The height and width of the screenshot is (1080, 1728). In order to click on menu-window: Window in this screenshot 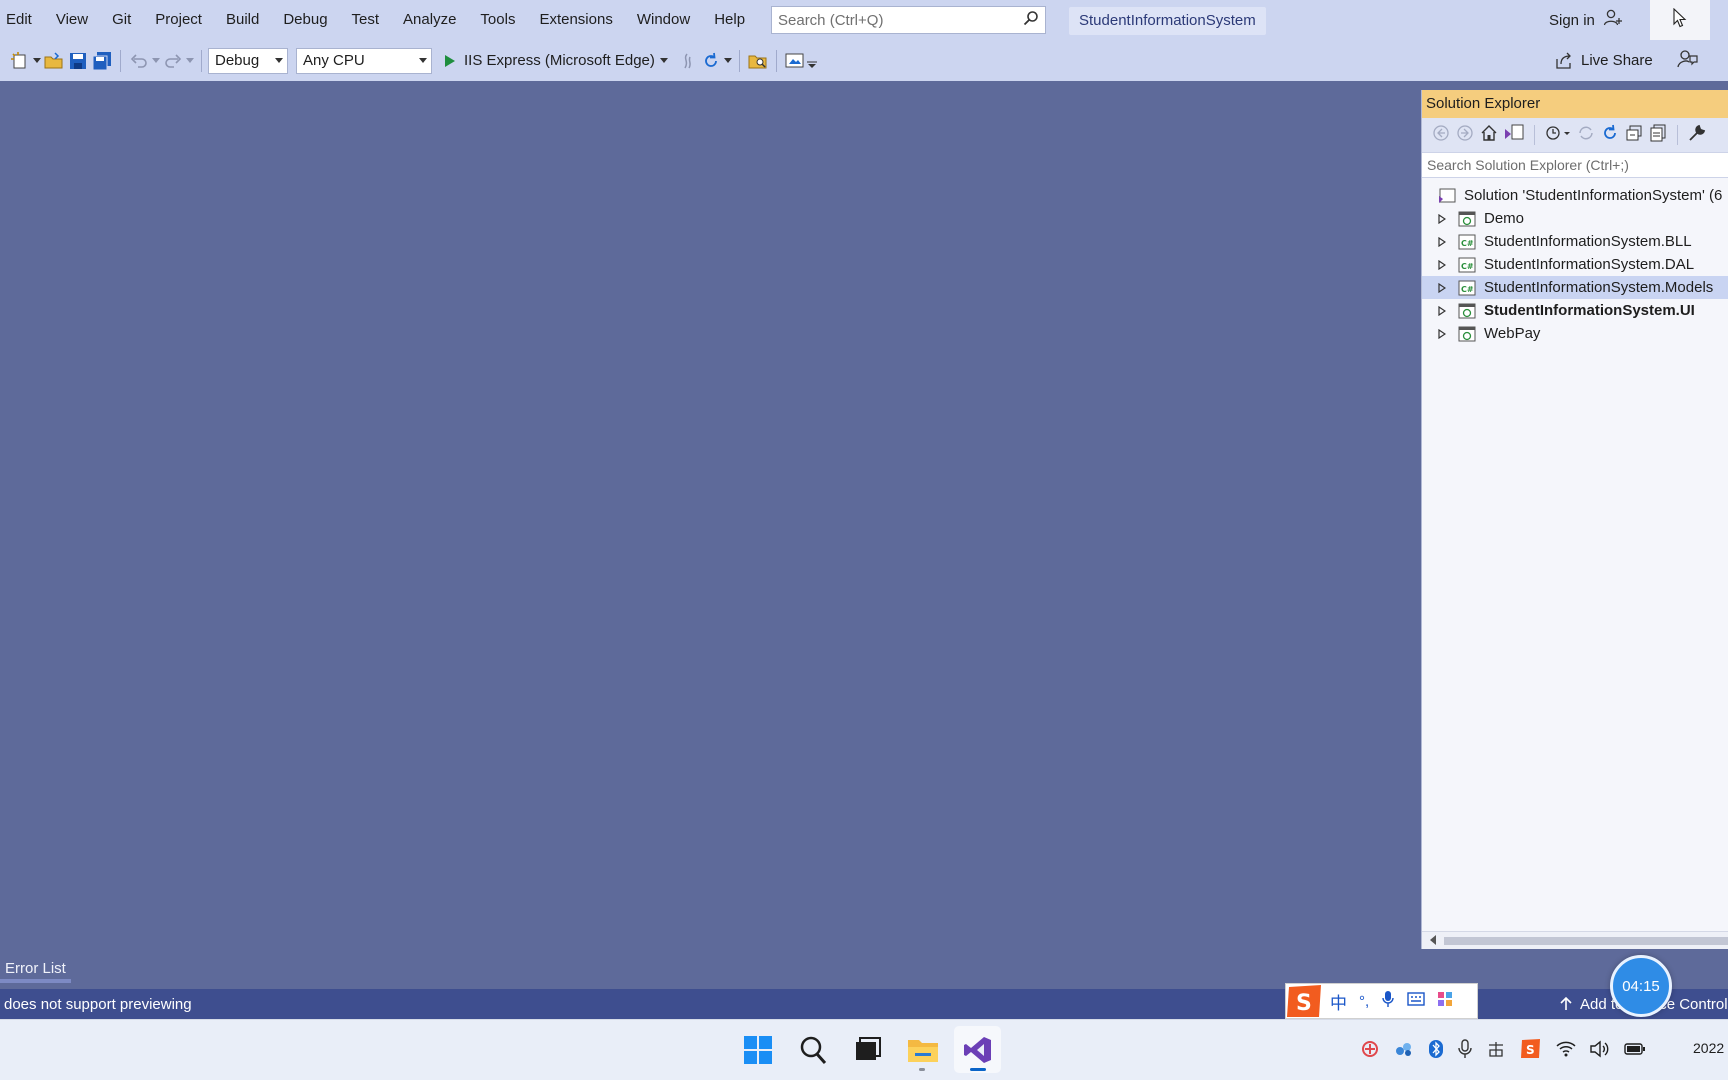, I will do `click(663, 20)`.